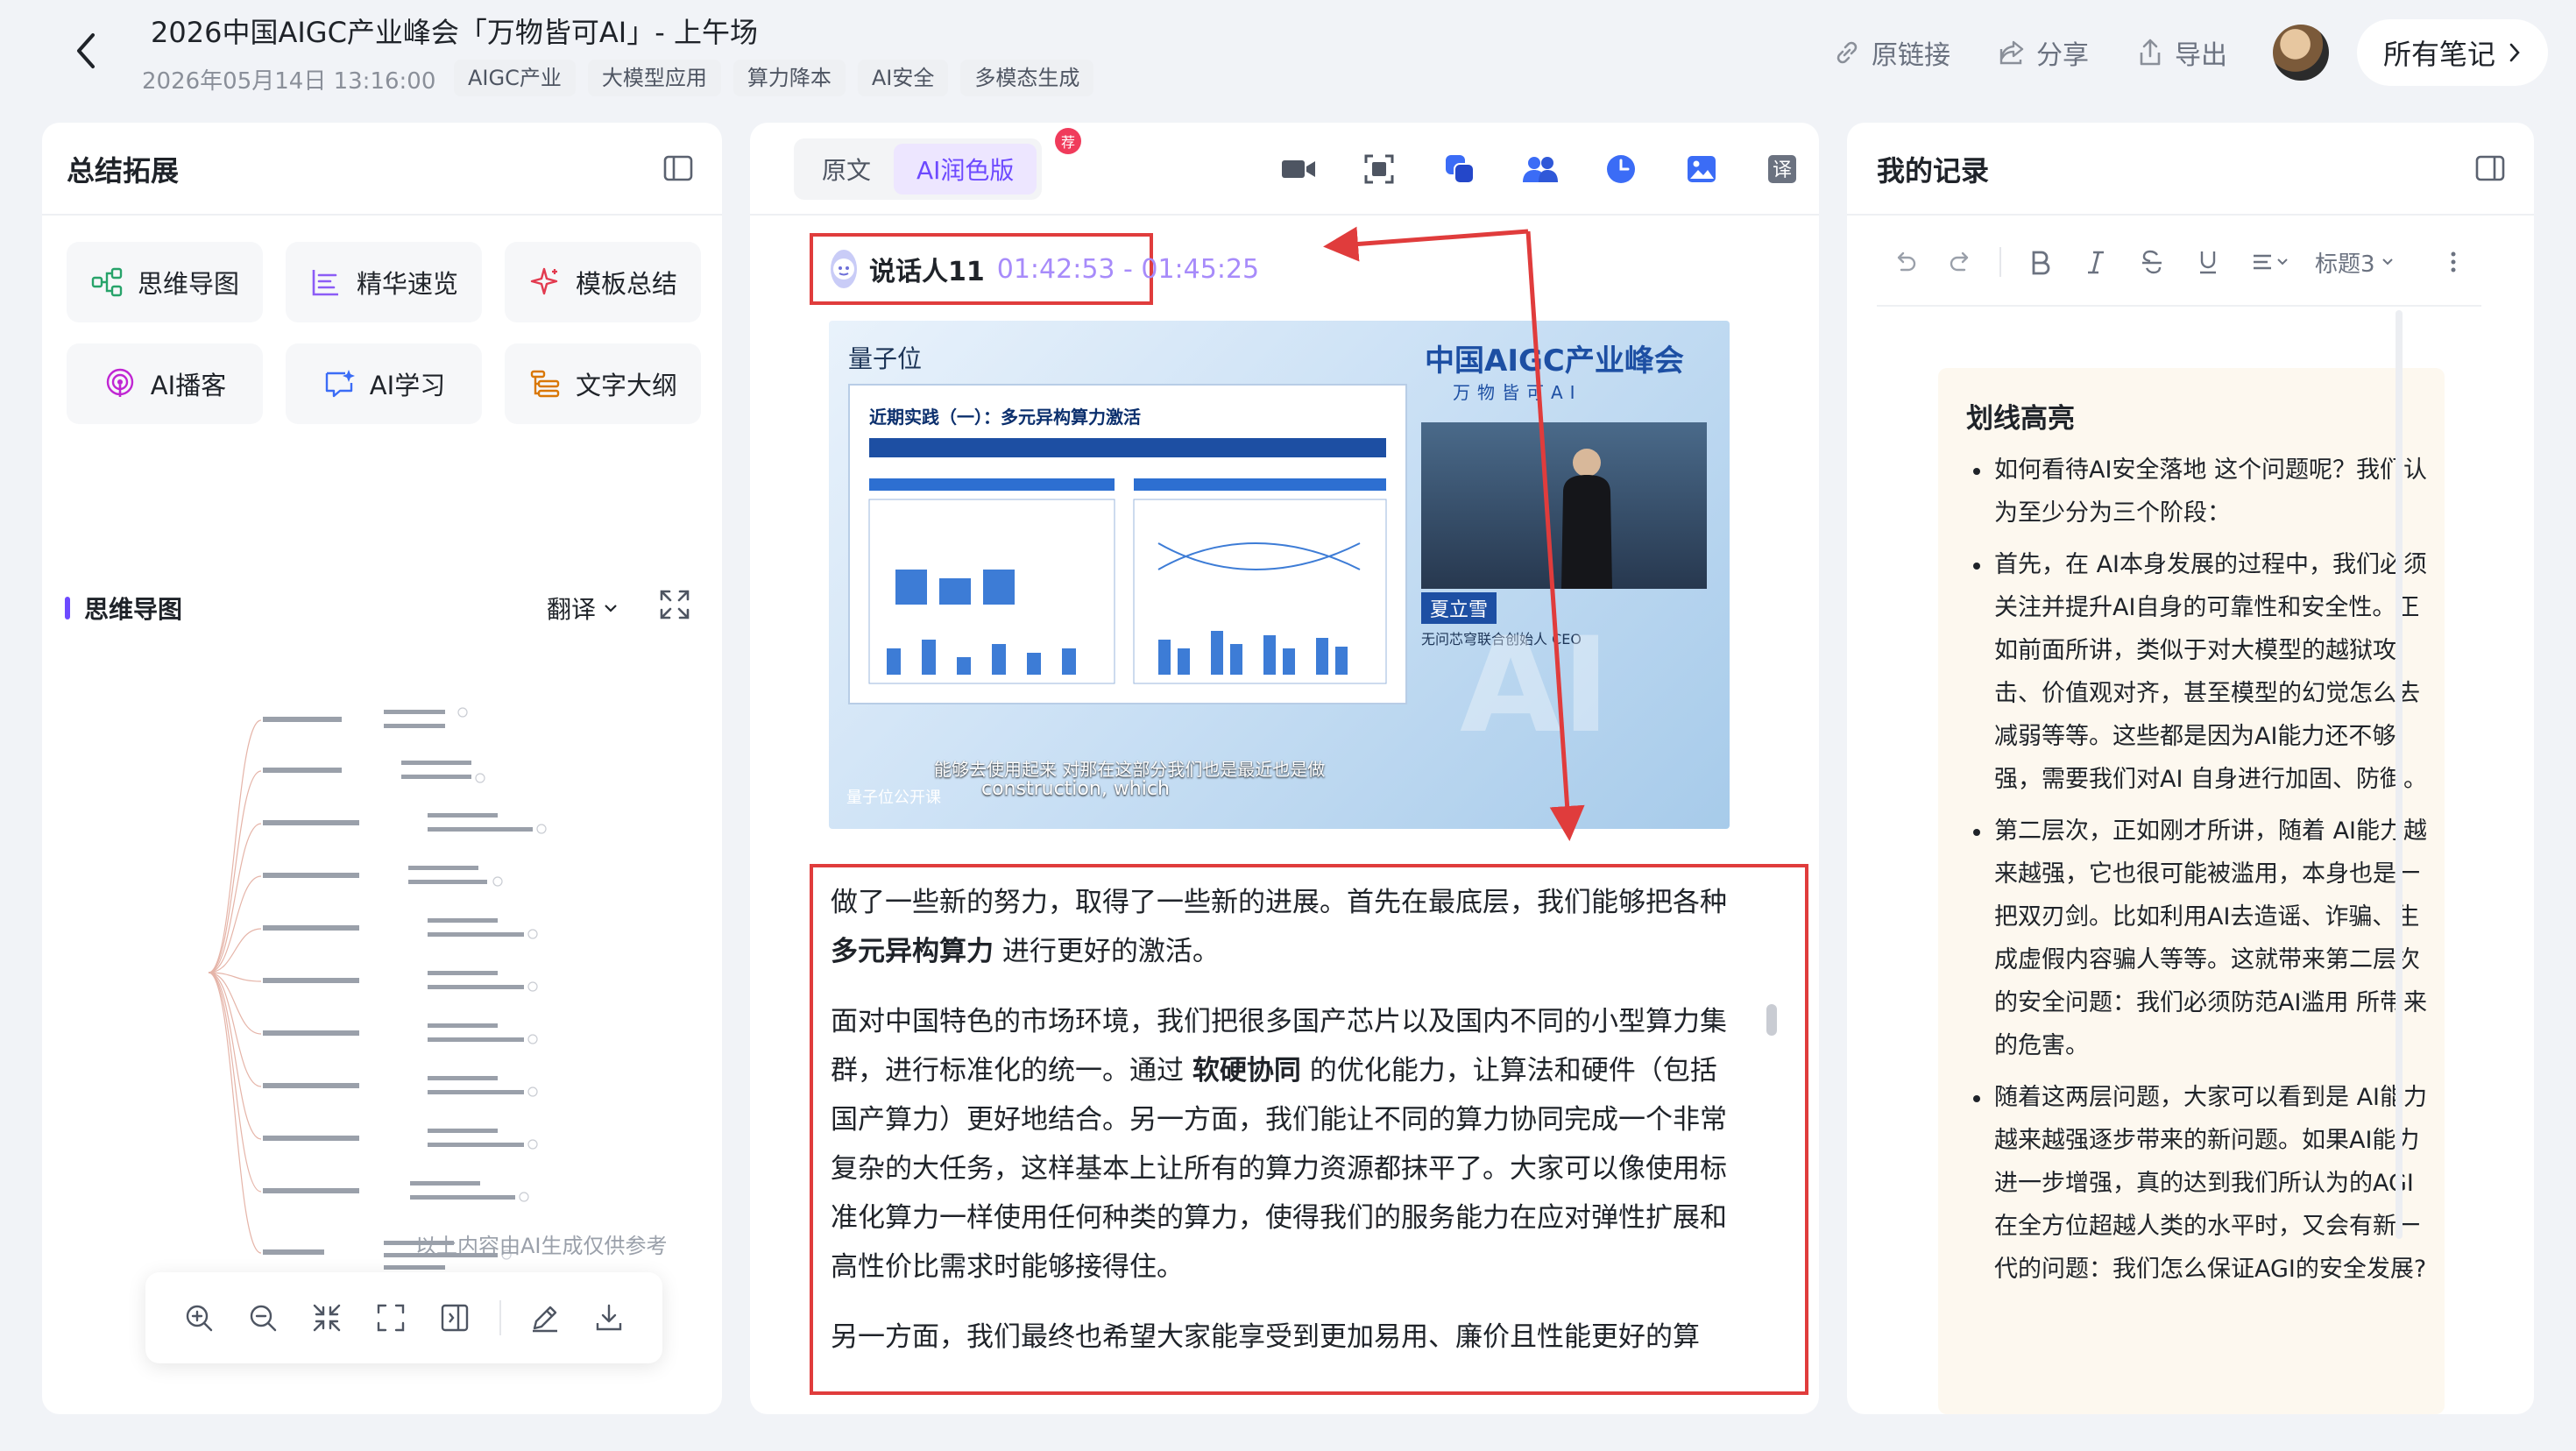  Describe the element at coordinates (1621, 169) in the screenshot. I see `timestamp-button` at that location.